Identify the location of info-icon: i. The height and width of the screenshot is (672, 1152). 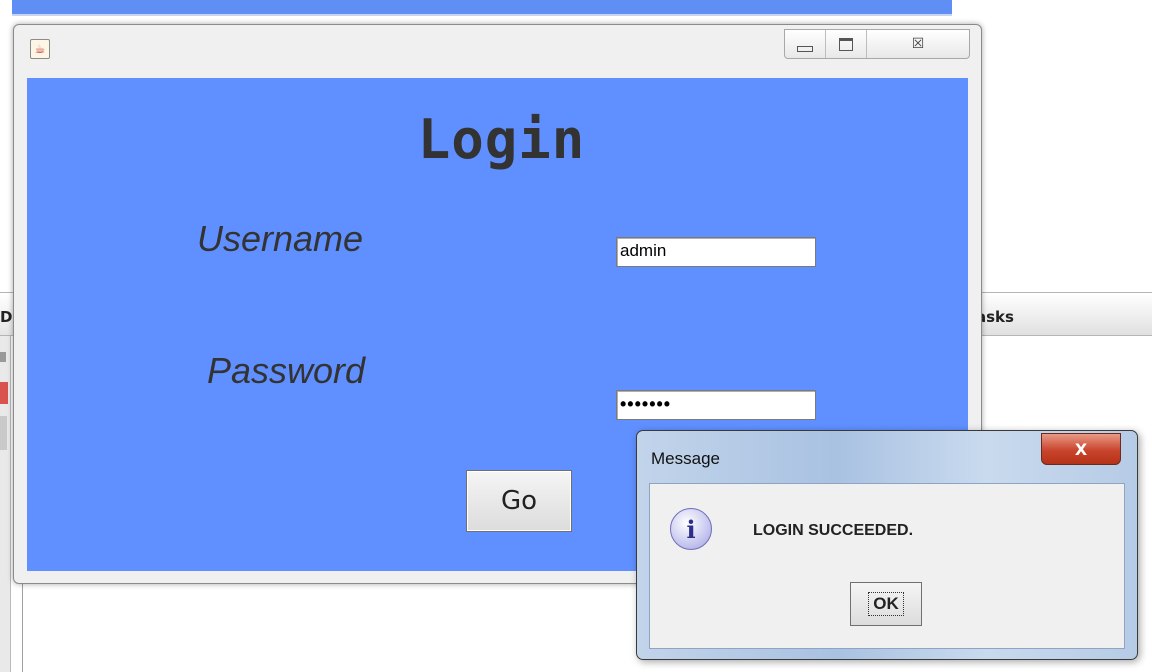
(691, 529).